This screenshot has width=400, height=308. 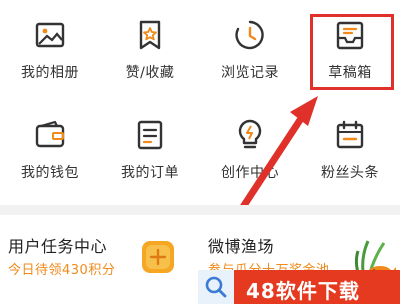 What do you see at coordinates (352, 52) in the screenshot?
I see `drafts-highlight-box` at bounding box center [352, 52].